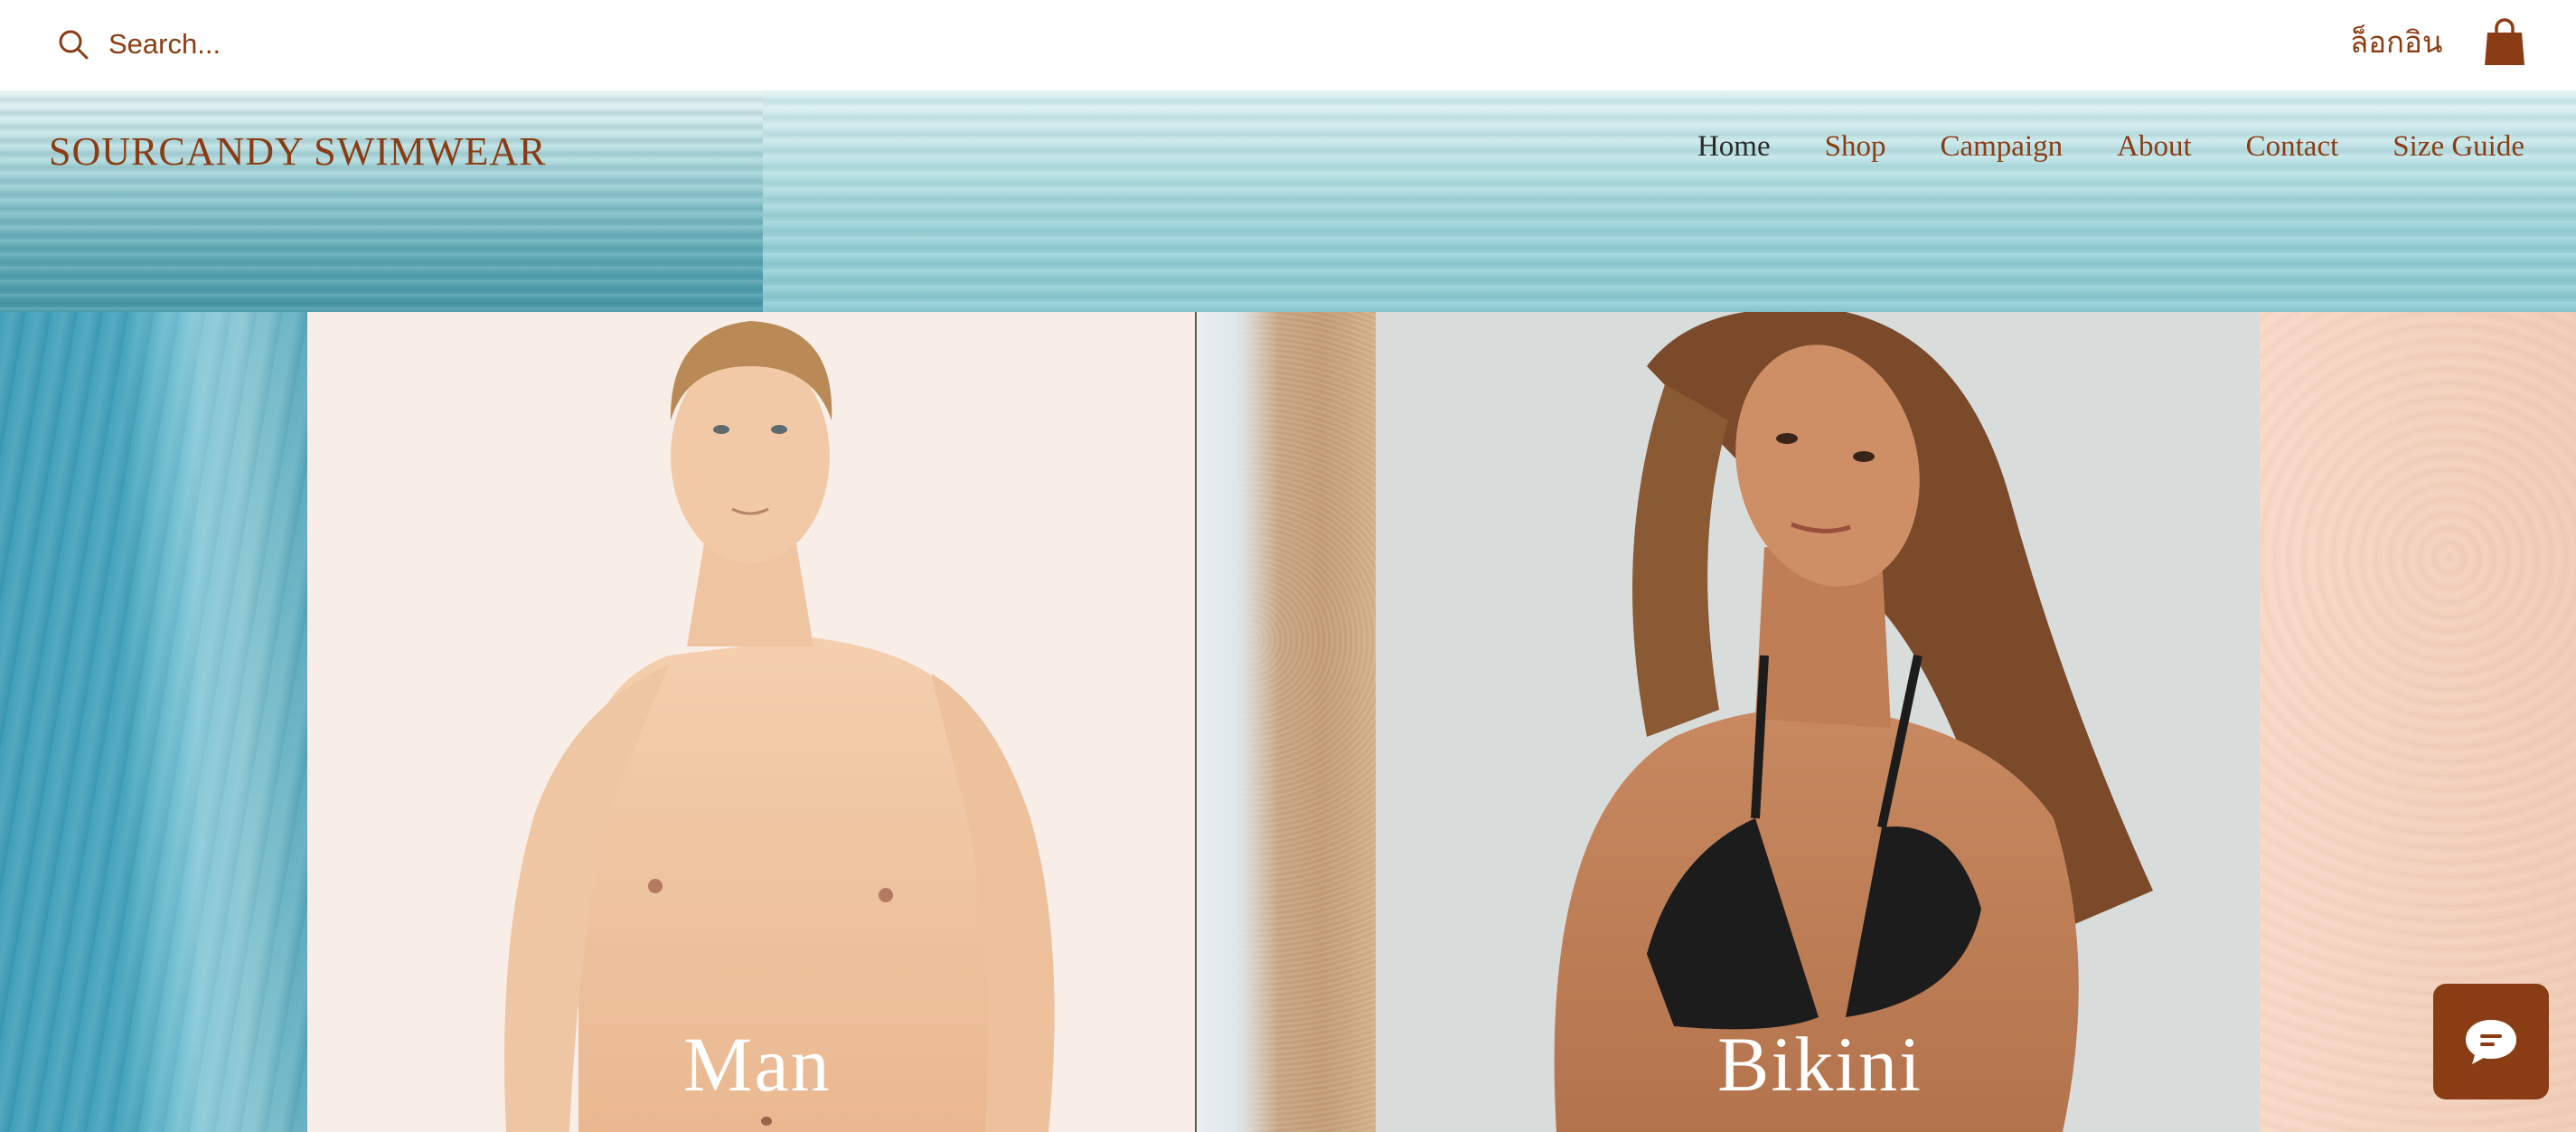 The image size is (2576, 1132). Describe the element at coordinates (154, 722) in the screenshot. I see `sea-texture-panel` at that location.